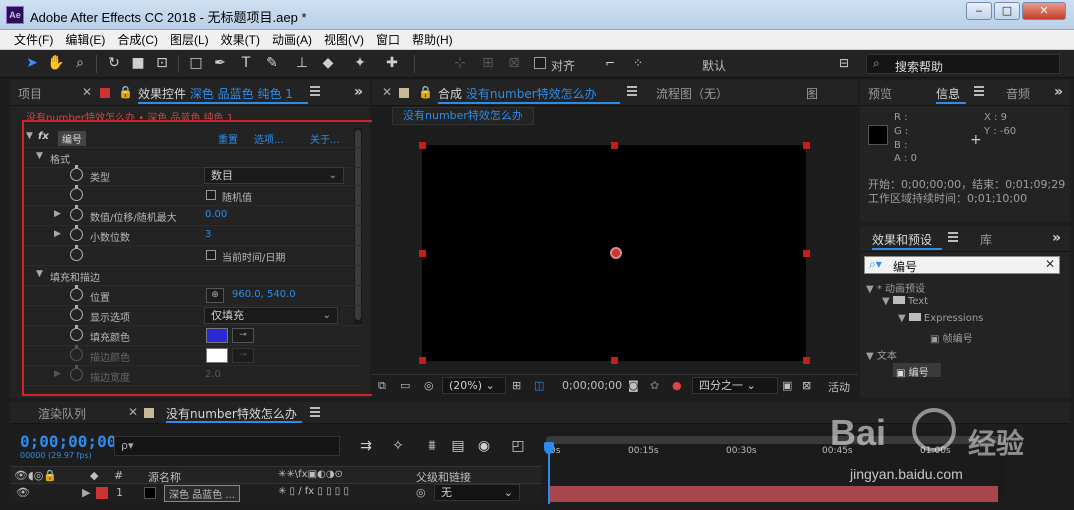 Image resolution: width=1074 pixels, height=510 pixels. What do you see at coordinates (217, 355) in the screenshot?
I see `stroke-color-swatch` at bounding box center [217, 355].